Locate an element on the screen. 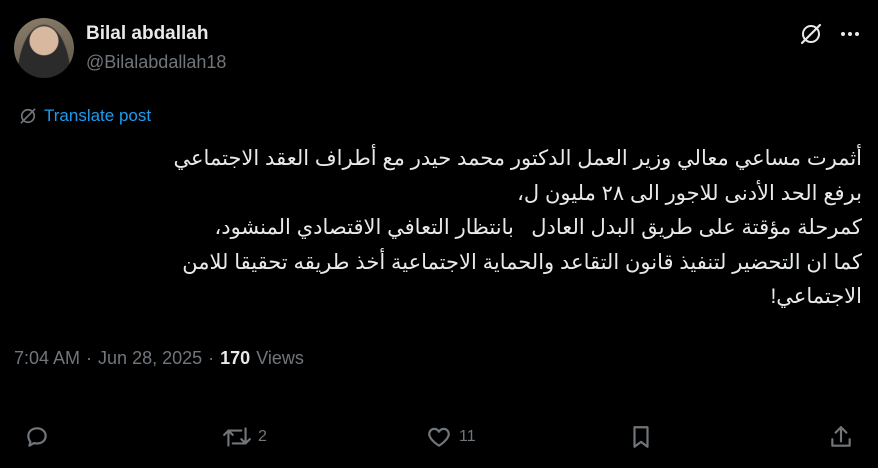  translate-icon is located at coordinates (28, 116).